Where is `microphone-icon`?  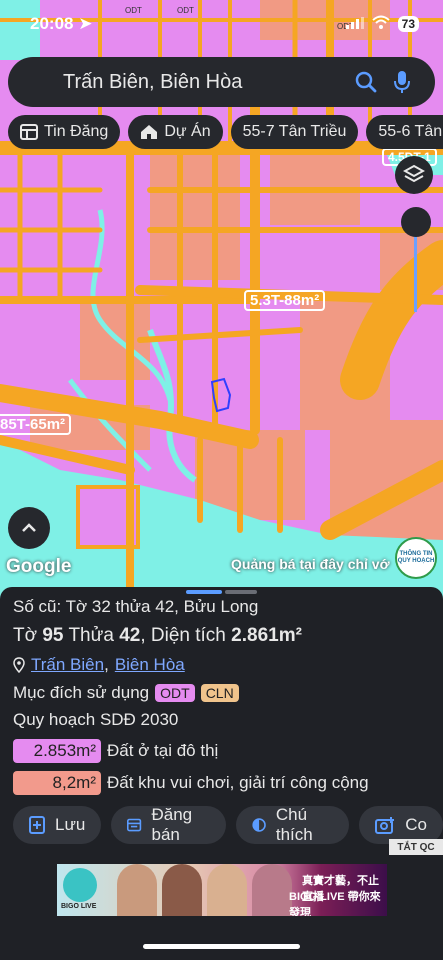 microphone-icon is located at coordinates (402, 82).